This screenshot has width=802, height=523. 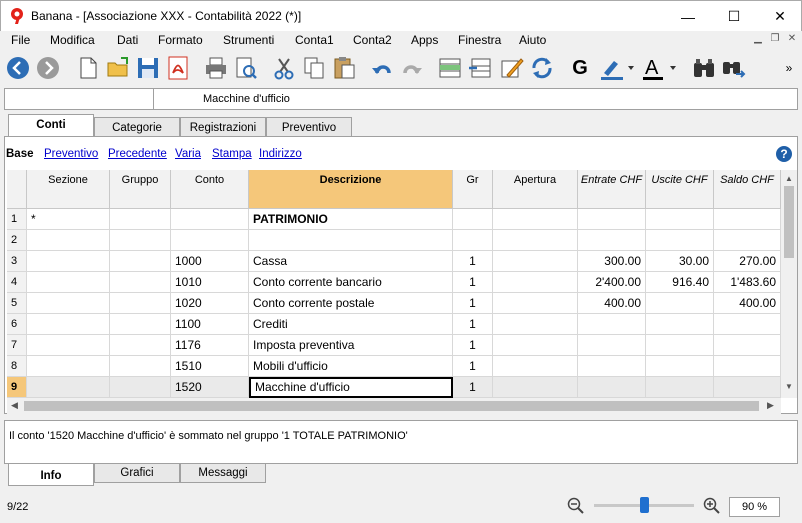 What do you see at coordinates (424, 40) in the screenshot?
I see `menu-apps: Apps` at bounding box center [424, 40].